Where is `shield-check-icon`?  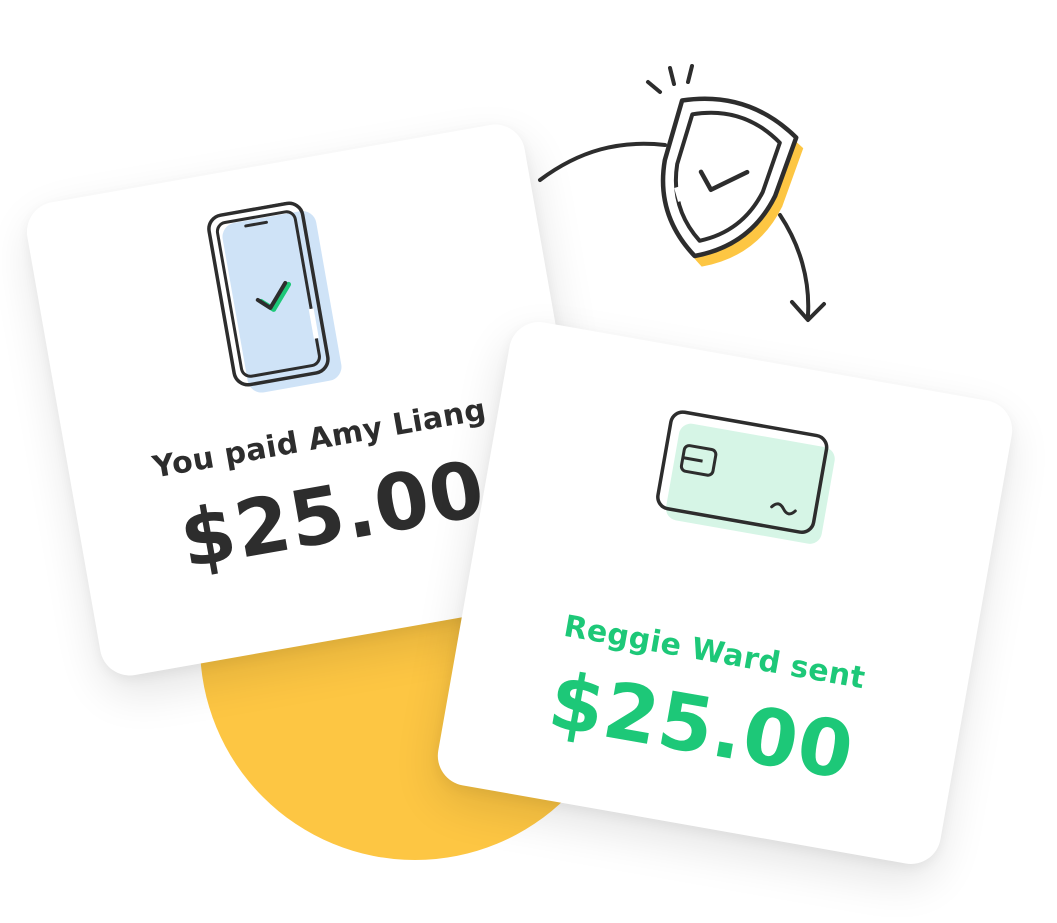
shield-check-icon is located at coordinates (732, 181).